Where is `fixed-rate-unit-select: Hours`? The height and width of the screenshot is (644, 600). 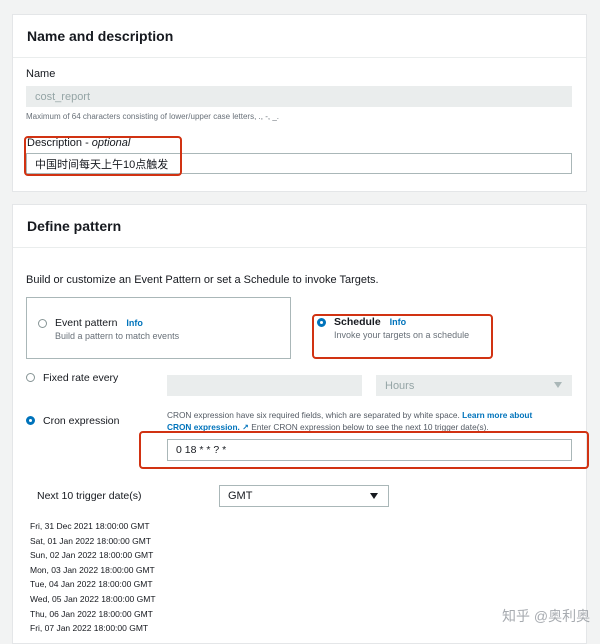
fixed-rate-unit-select: Hours is located at coordinates (474, 385).